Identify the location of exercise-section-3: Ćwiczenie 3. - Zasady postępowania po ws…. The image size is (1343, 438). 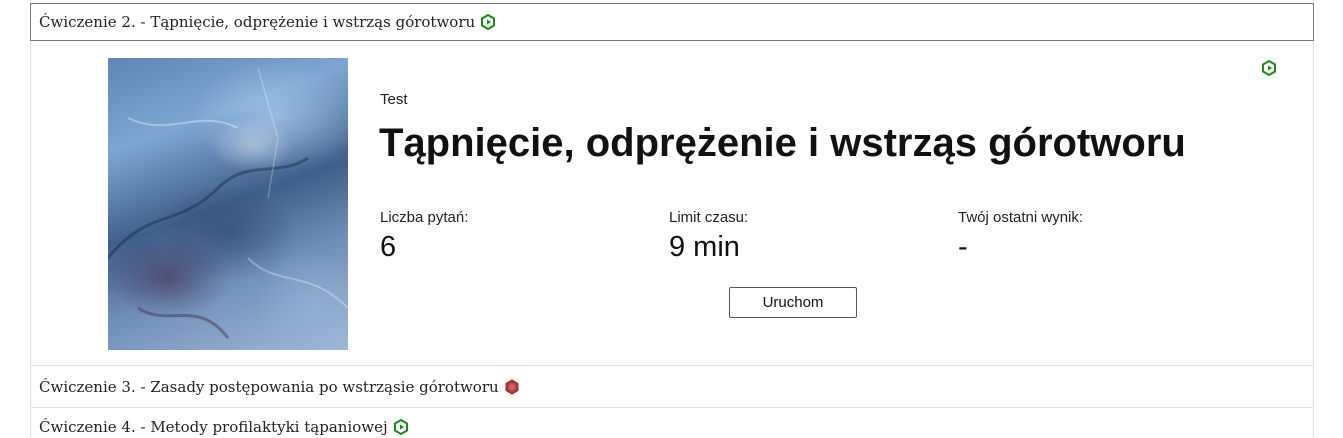
(672, 387).